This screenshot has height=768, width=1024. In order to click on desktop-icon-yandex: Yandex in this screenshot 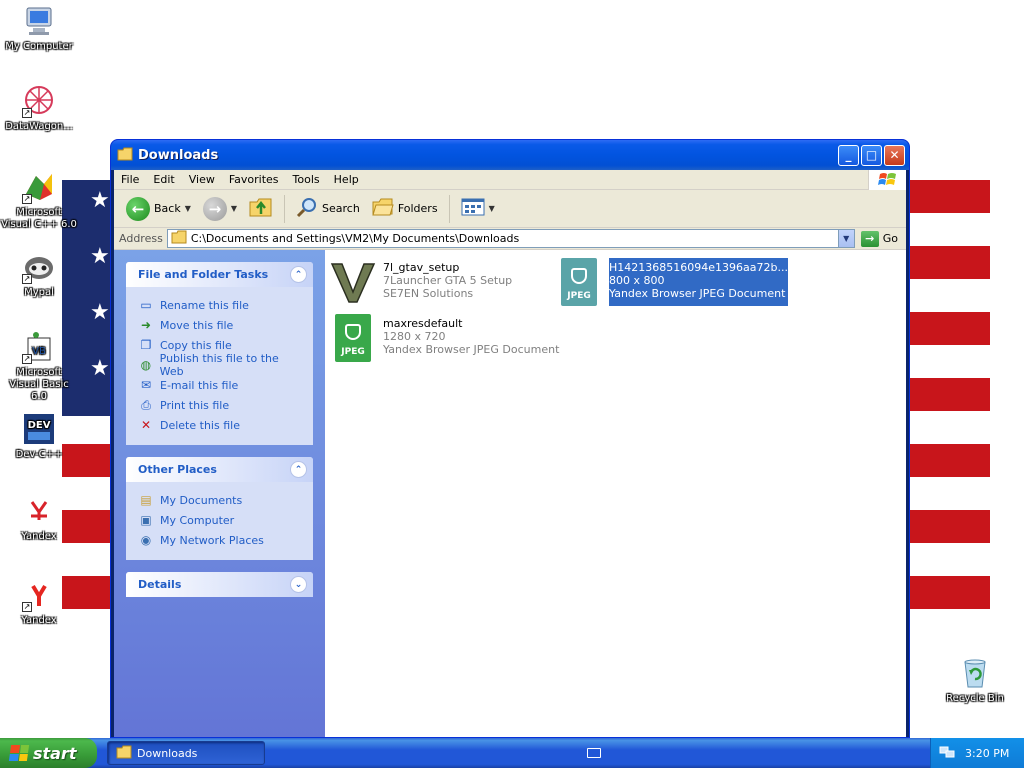, I will do `click(39, 518)`.